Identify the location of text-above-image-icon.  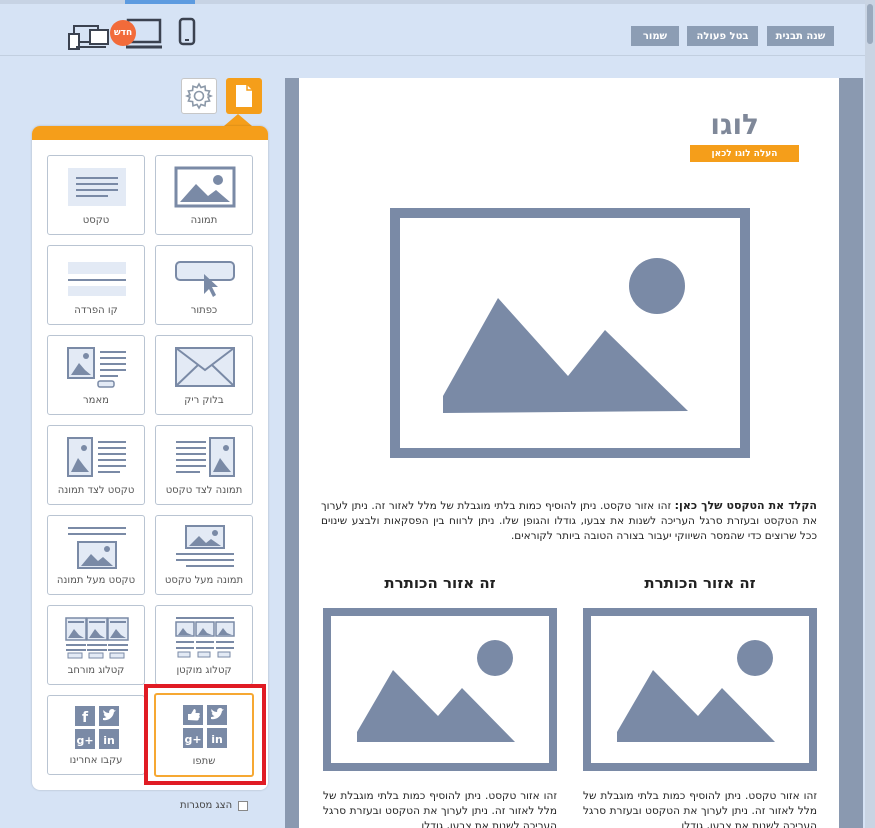
(97, 548).